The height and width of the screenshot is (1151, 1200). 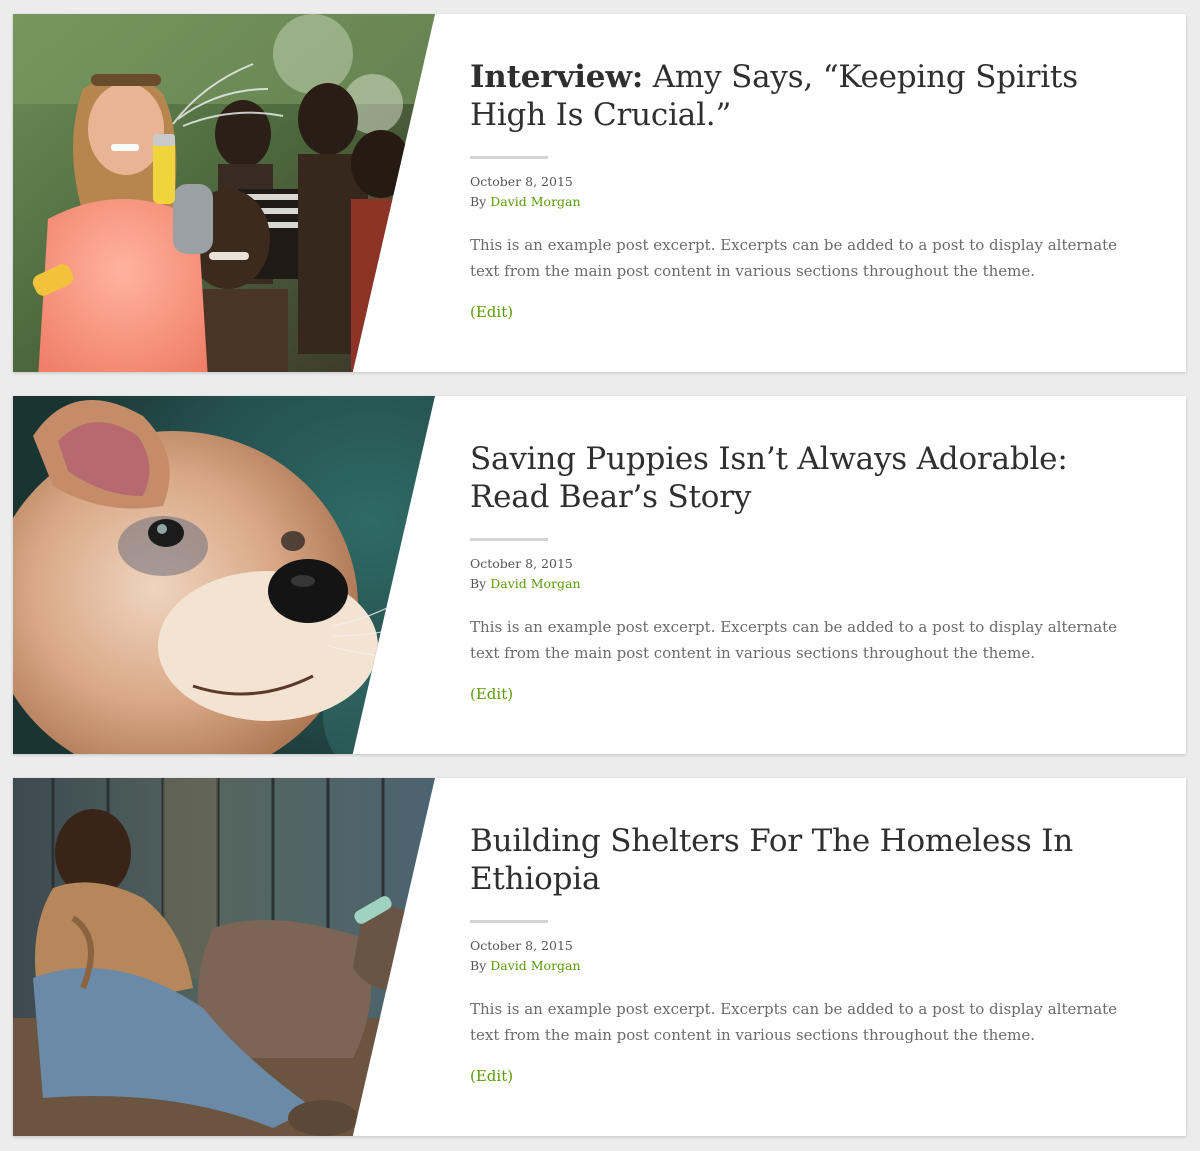 I want to click on photo-man-resting, so click(x=224, y=957).